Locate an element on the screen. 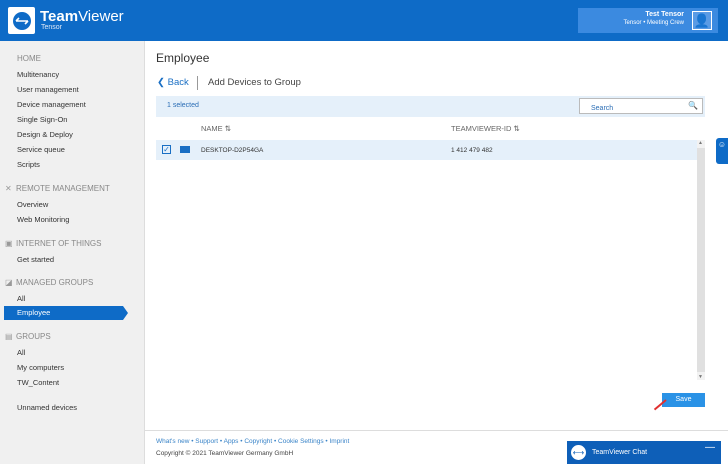 This screenshot has width=728, height=464. device-name: DESKTOP-D2P54GA is located at coordinates (232, 150).